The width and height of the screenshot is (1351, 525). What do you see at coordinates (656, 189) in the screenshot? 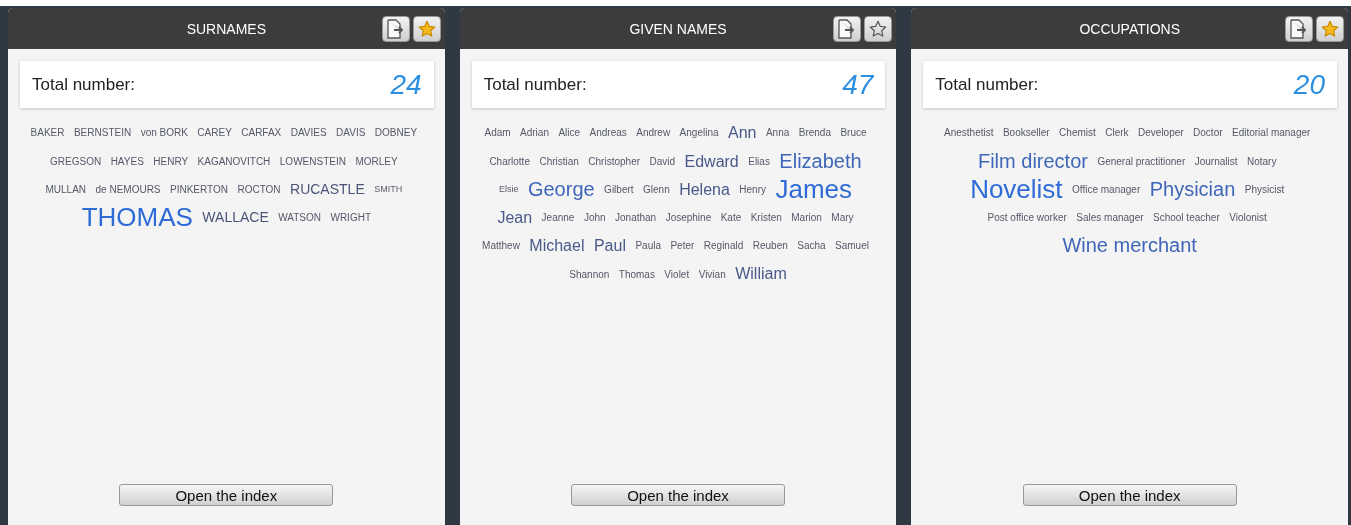
I see `cloud-word: Glenn` at bounding box center [656, 189].